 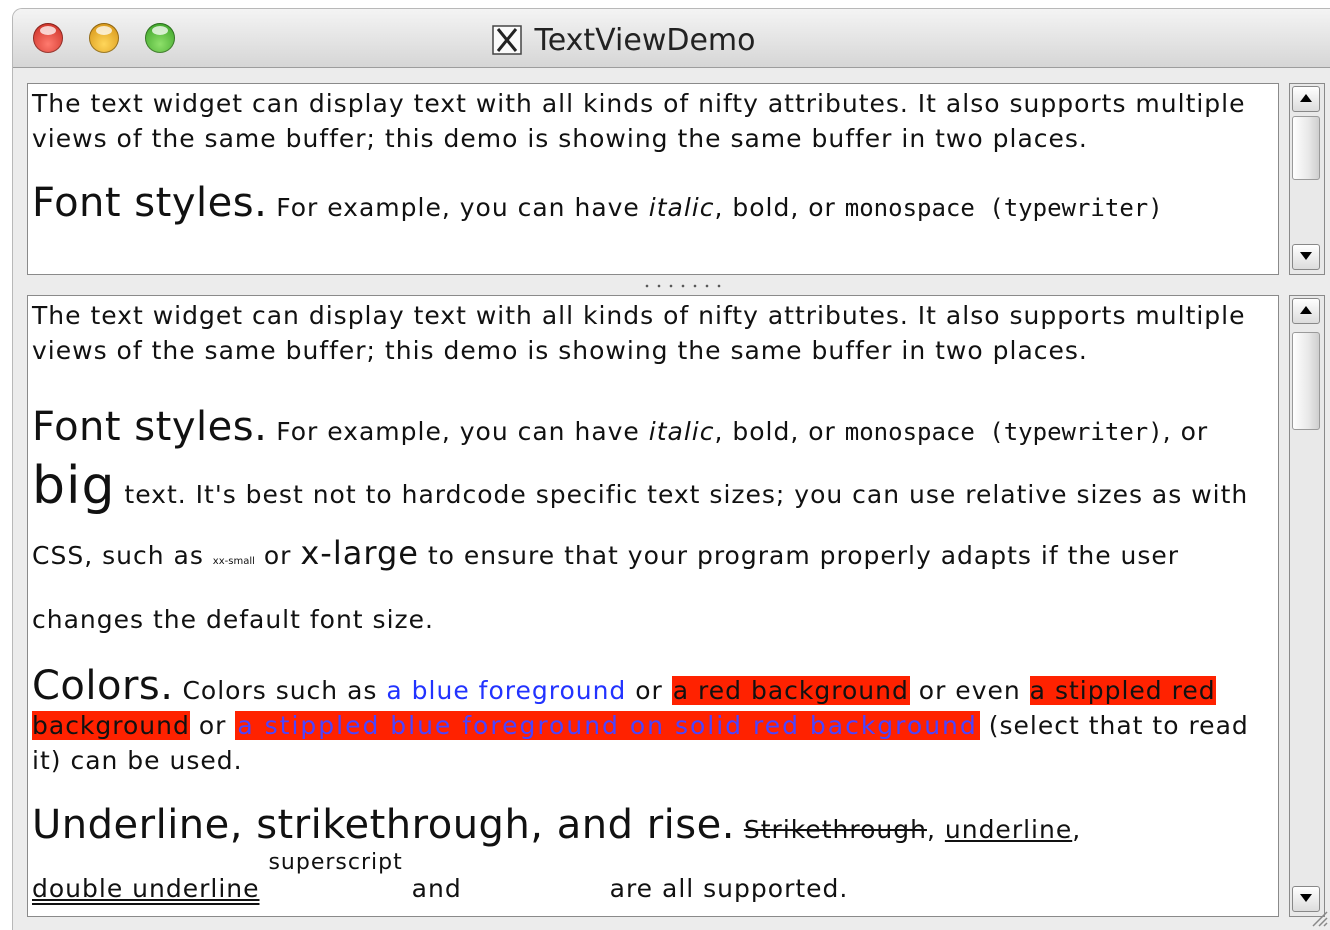 What do you see at coordinates (1008, 829) in the screenshot?
I see `underlined-text: underline` at bounding box center [1008, 829].